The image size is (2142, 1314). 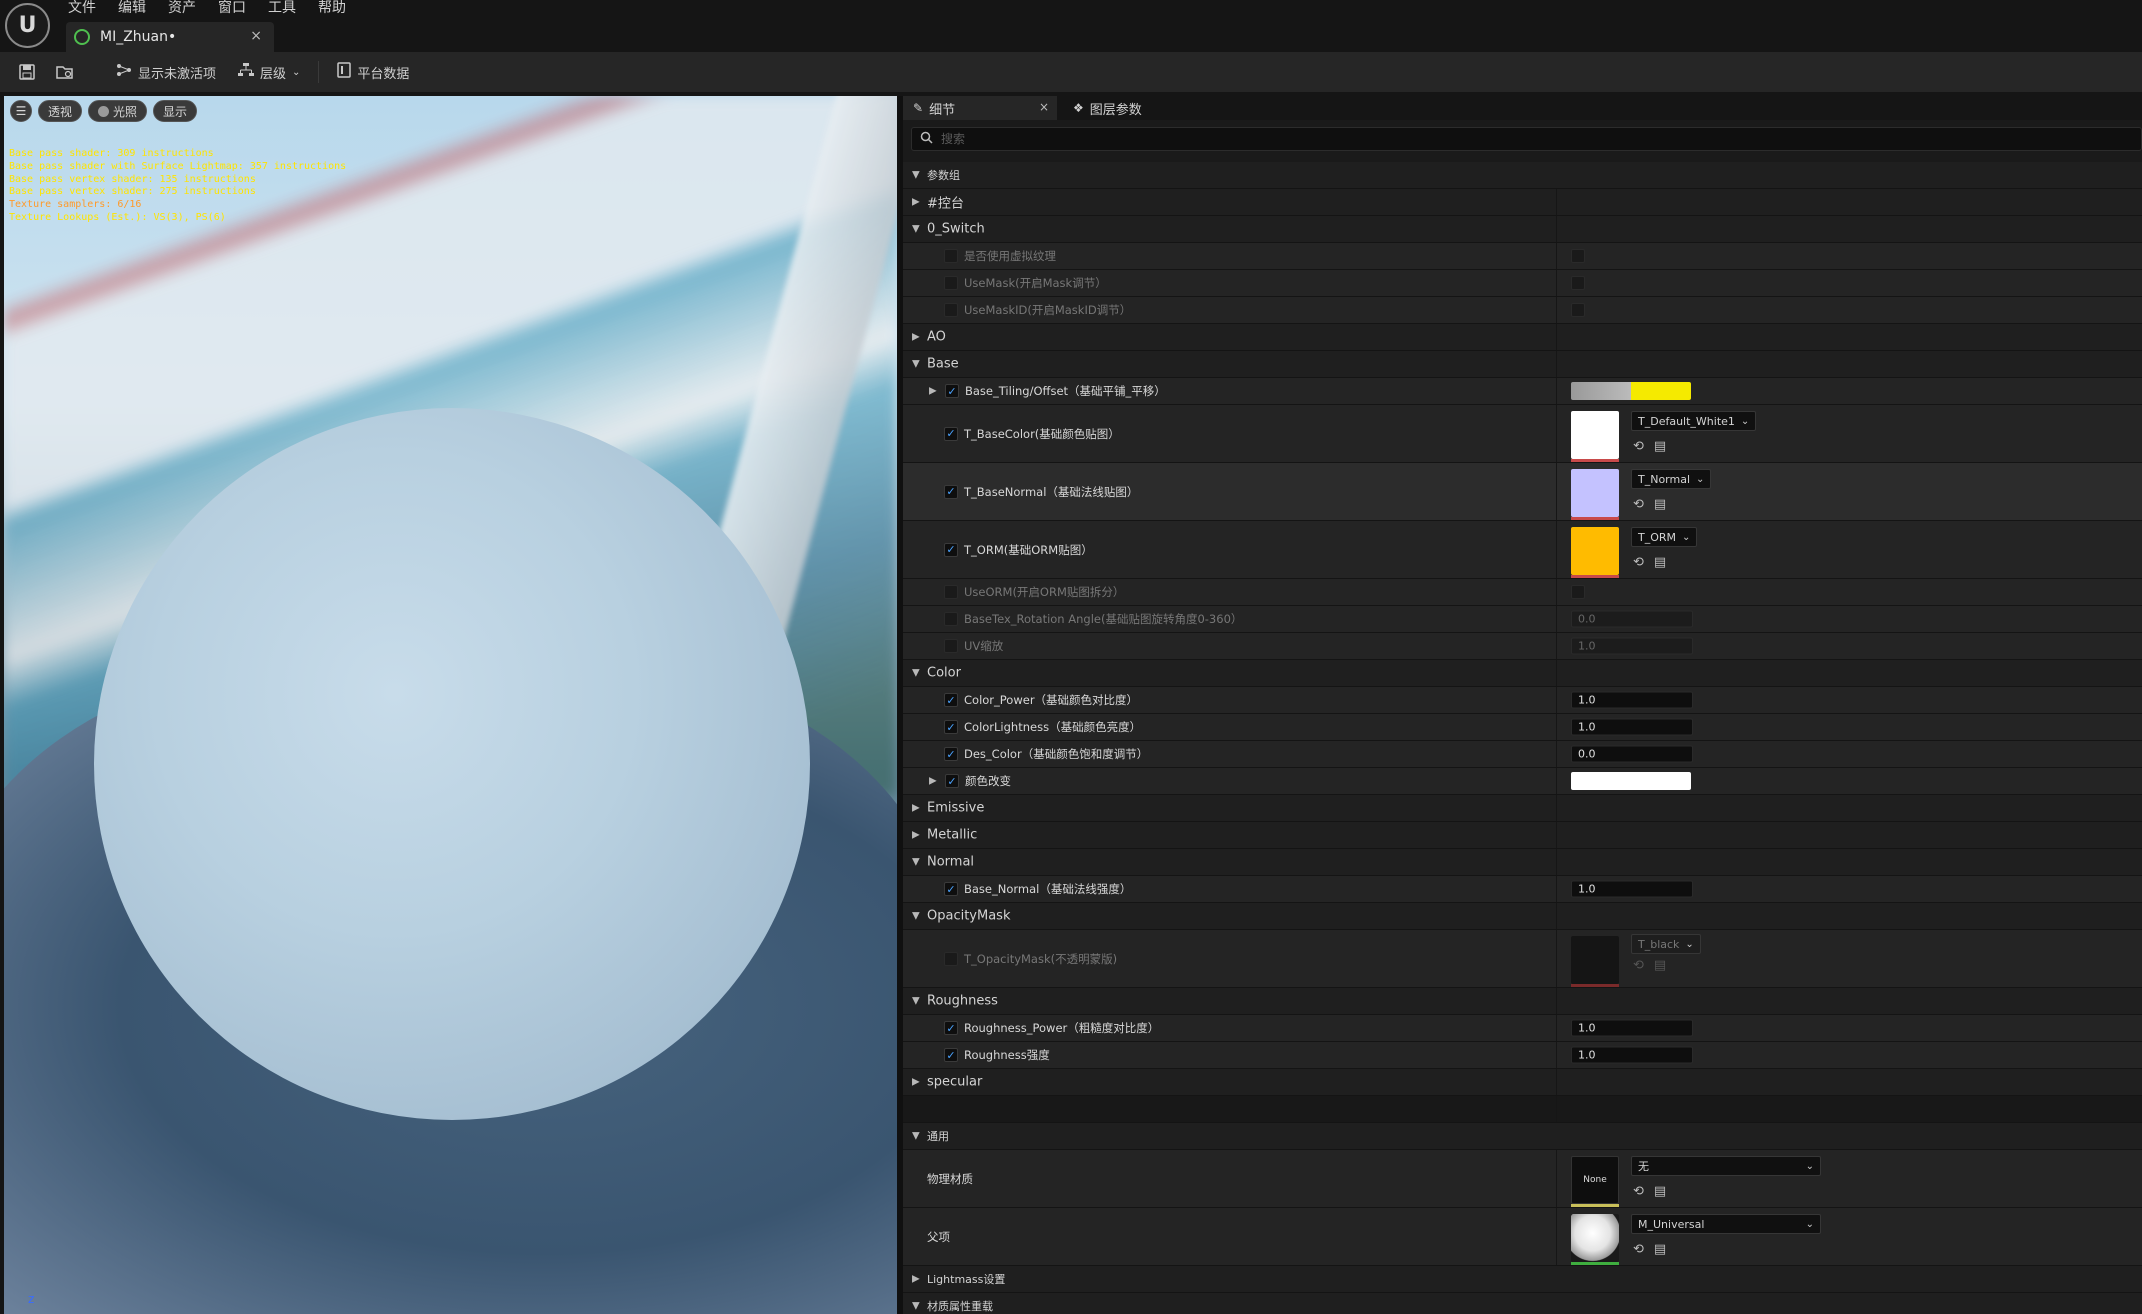 What do you see at coordinates (1664, 537) in the screenshot?
I see `asset-picker: T_ORM ⌄` at bounding box center [1664, 537].